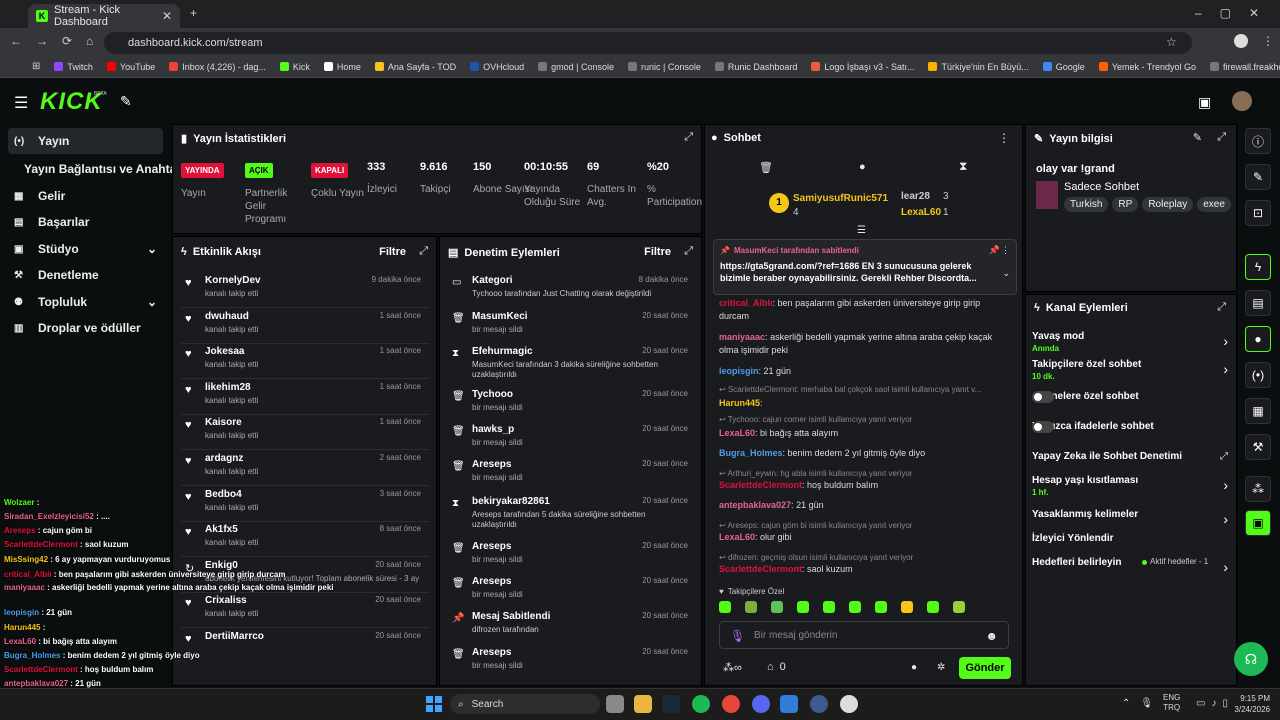  Describe the element at coordinates (1130, 344) in the screenshot. I see `channel-action-item: Yavaş mod Anında ›` at that location.